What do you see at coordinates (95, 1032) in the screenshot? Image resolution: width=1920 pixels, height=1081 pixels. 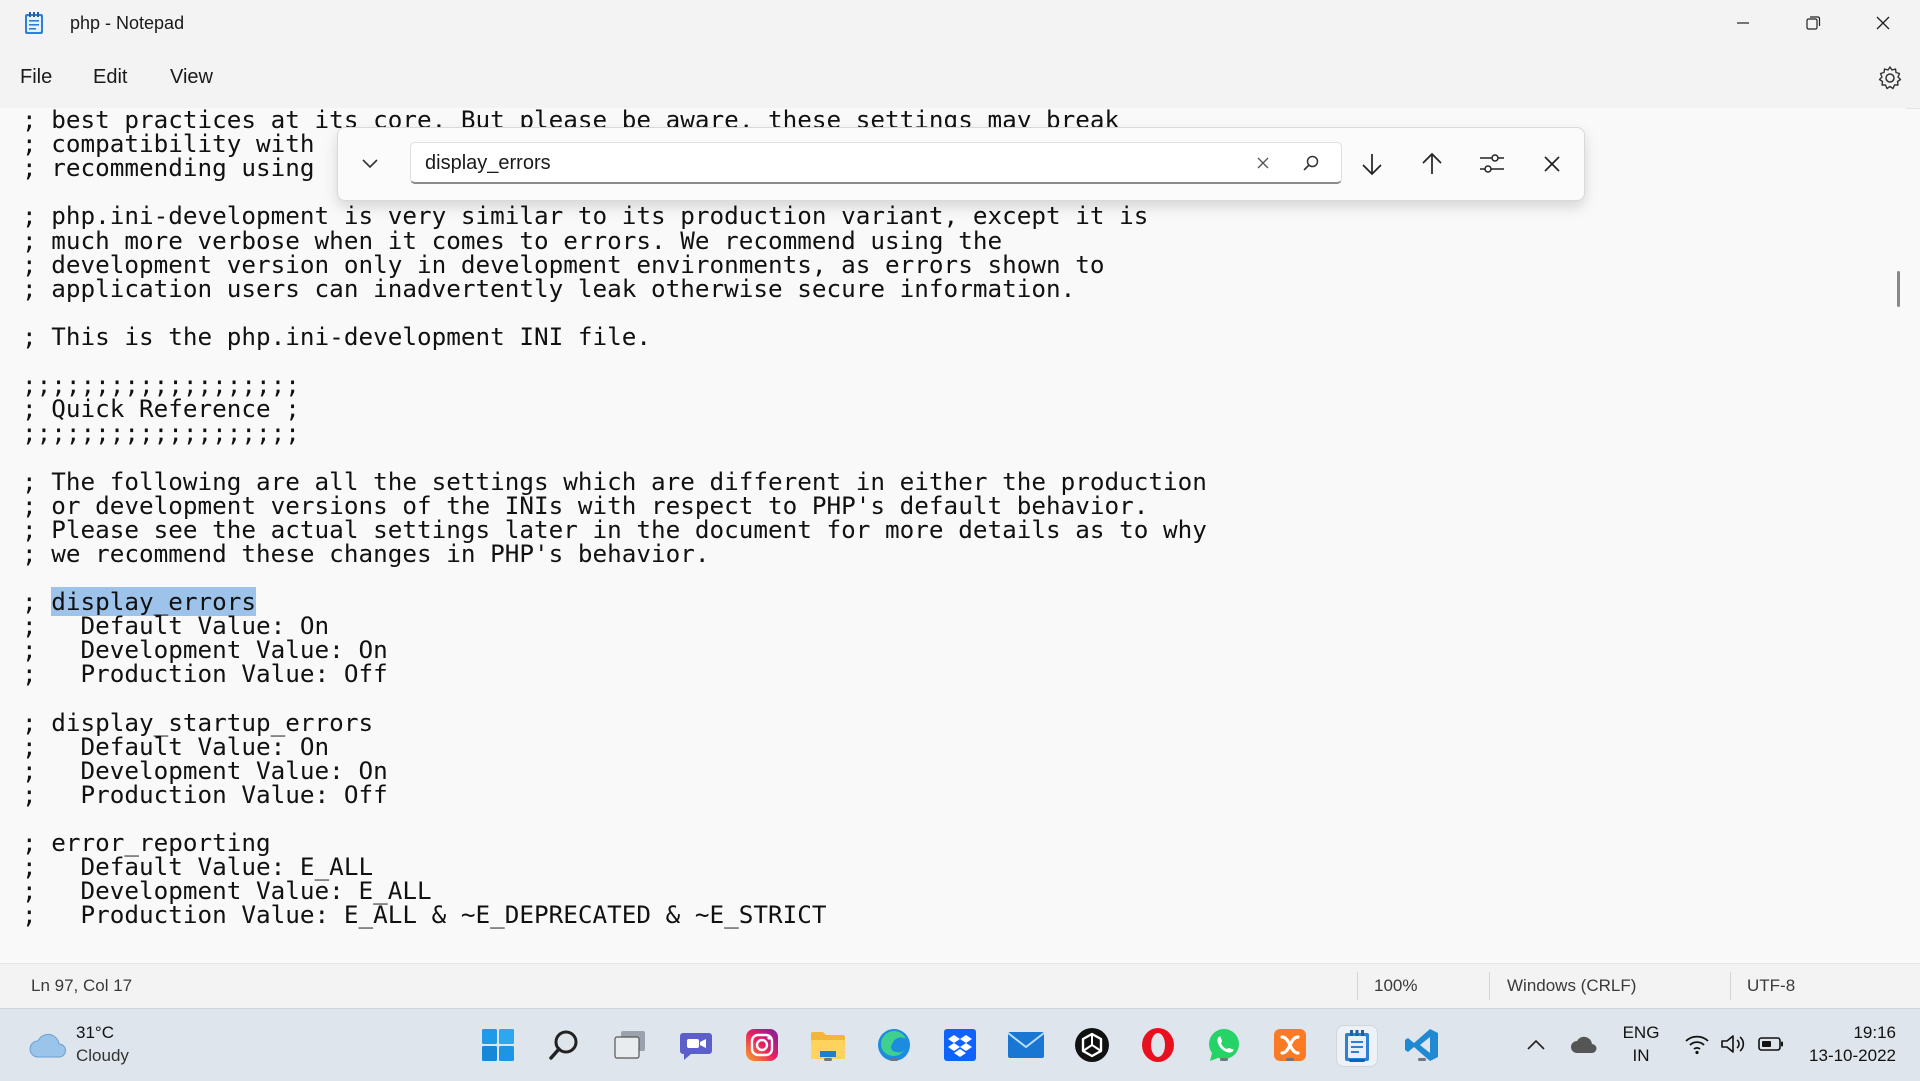 I see `weather-temperature: 31°C` at bounding box center [95, 1032].